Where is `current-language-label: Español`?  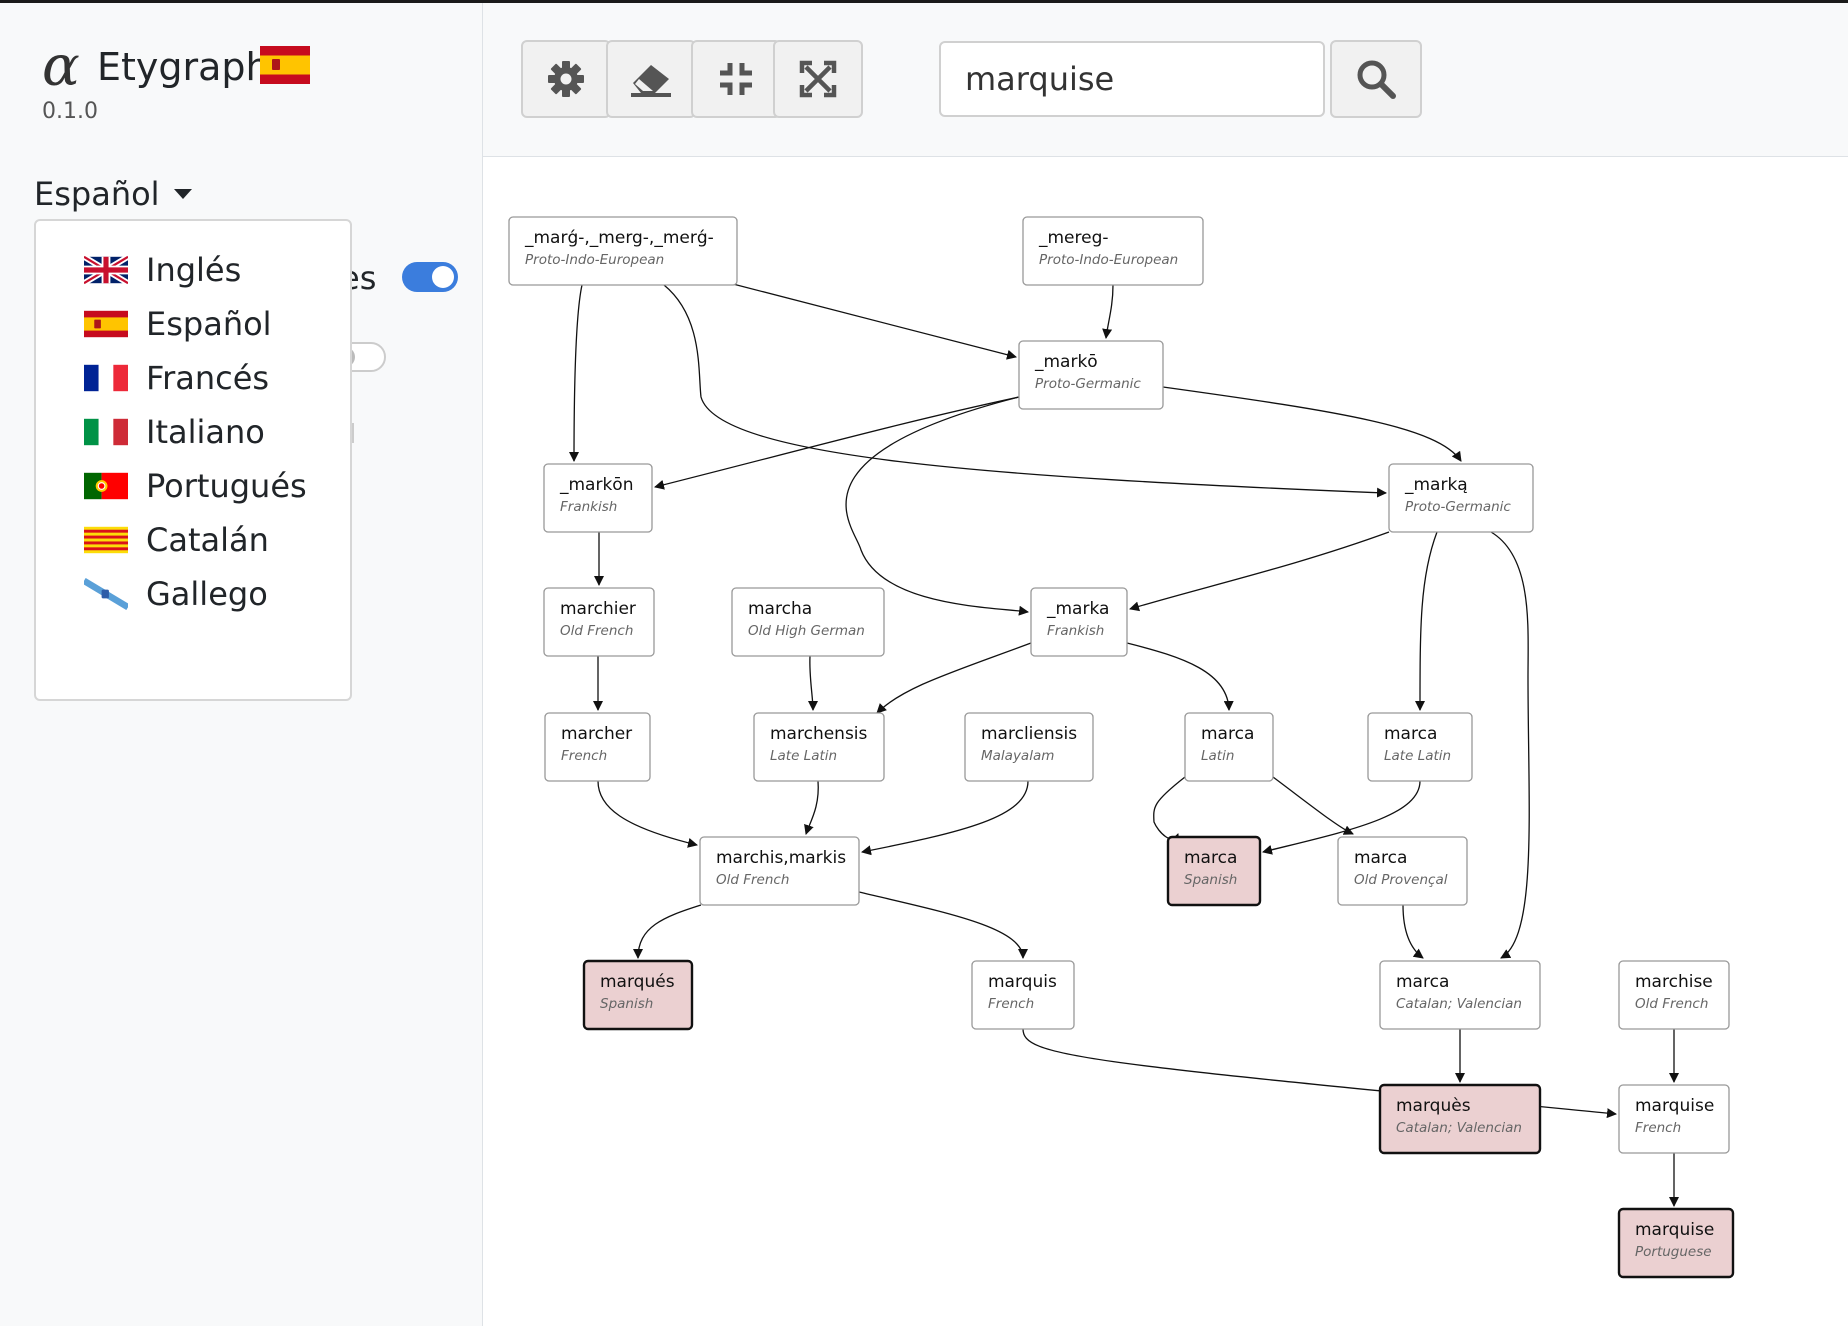 current-language-label: Español is located at coordinates (97, 194).